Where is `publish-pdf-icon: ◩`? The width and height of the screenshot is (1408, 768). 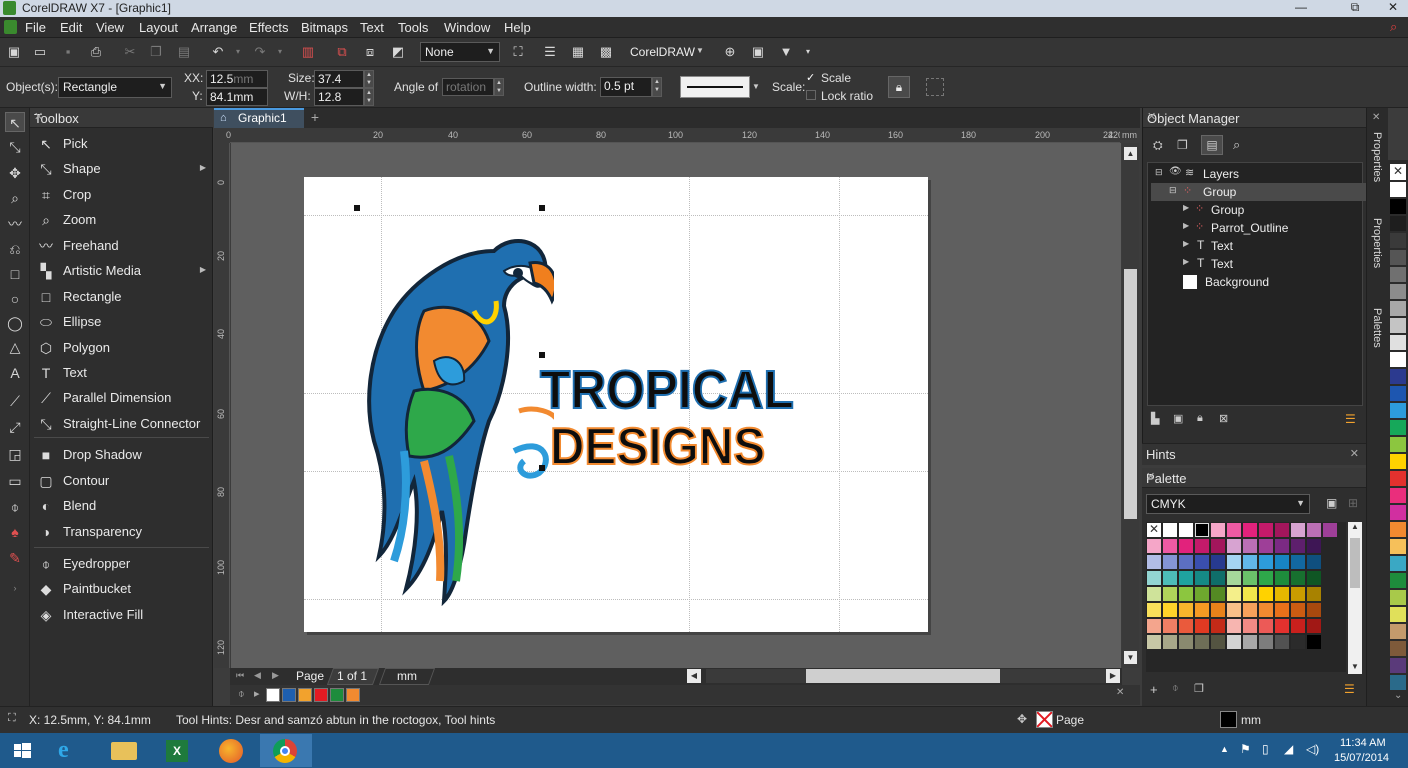
publish-pdf-icon: ◩ is located at coordinates (398, 52).